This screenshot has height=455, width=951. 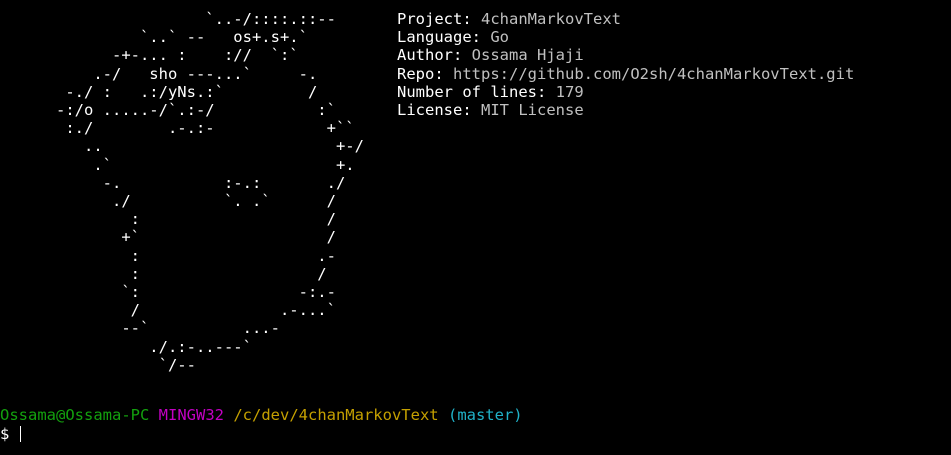 I want to click on text-cursor, so click(x=20, y=434).